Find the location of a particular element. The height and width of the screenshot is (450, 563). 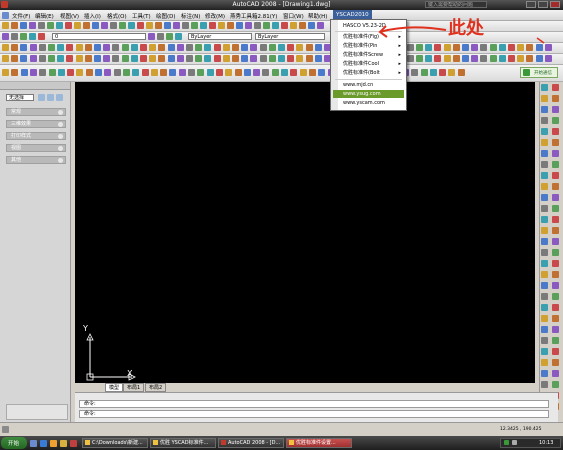

volume-icon is located at coordinates (514, 442).